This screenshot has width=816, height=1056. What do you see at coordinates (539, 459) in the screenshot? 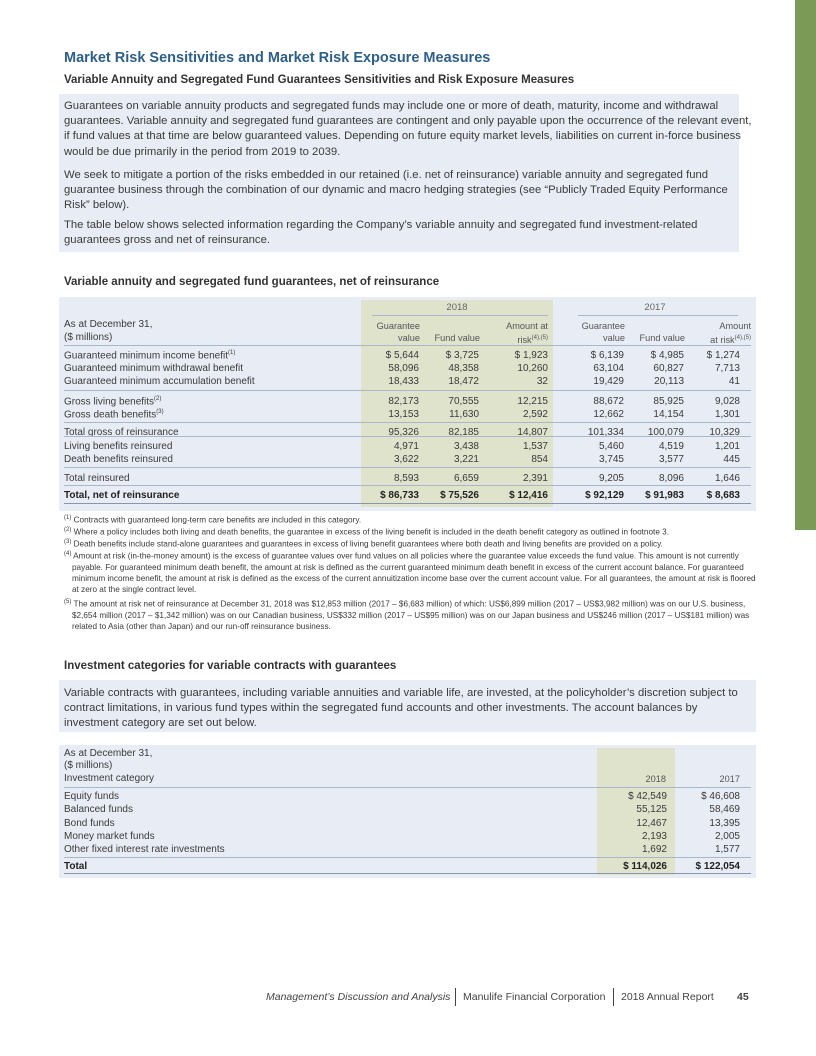
I see `table1-cell: 854` at bounding box center [539, 459].